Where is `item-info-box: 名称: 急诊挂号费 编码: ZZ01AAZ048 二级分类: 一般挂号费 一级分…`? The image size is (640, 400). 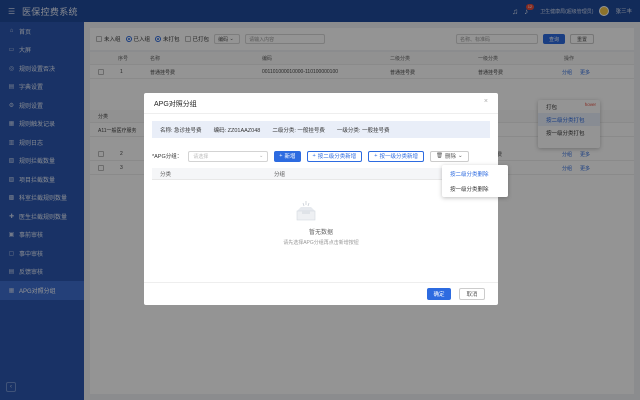 item-info-box: 名称: 急诊挂号费 编码: ZZ01AAZ048 二级分类: 一般挂号费 一级分… is located at coordinates (321, 129).